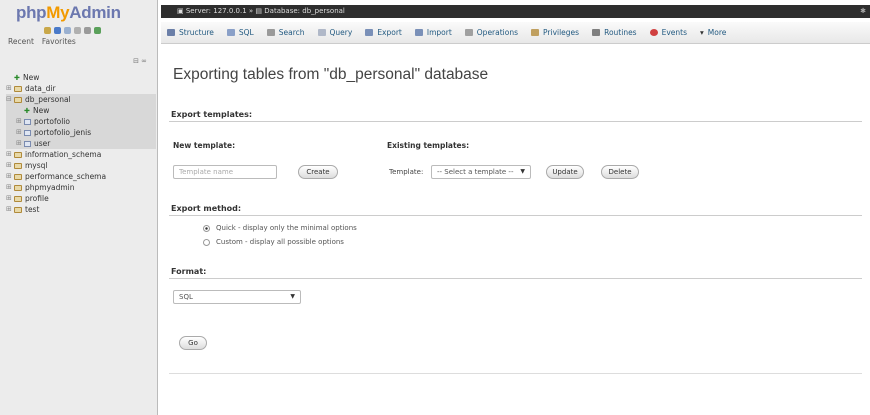  What do you see at coordinates (383, 32) in the screenshot?
I see `tab-export: Export` at bounding box center [383, 32].